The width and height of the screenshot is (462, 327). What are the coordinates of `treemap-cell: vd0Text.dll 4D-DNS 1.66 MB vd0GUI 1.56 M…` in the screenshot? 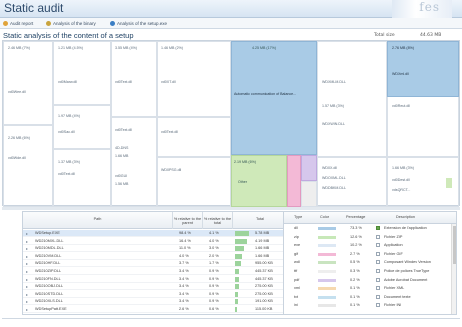 It's located at (134, 162).